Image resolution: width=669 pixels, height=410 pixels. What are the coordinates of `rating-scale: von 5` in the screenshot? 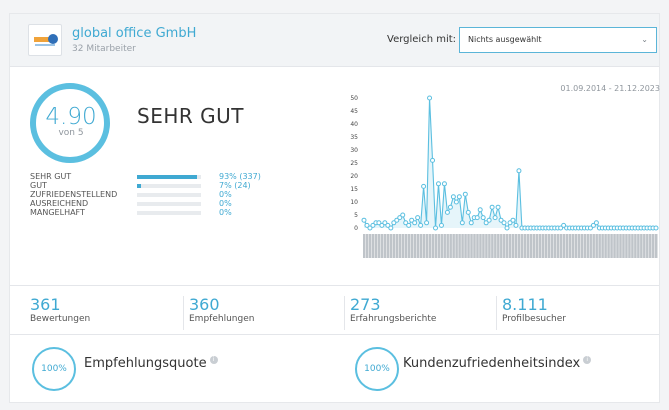 It's located at (71, 133).